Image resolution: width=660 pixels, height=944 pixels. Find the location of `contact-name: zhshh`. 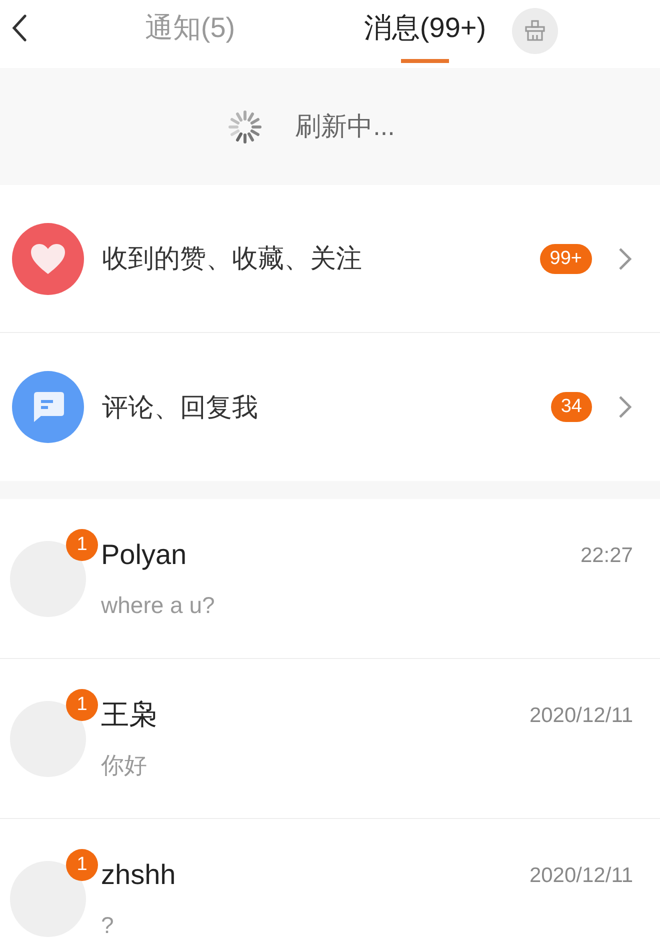

contact-name: zhshh is located at coordinates (138, 875).